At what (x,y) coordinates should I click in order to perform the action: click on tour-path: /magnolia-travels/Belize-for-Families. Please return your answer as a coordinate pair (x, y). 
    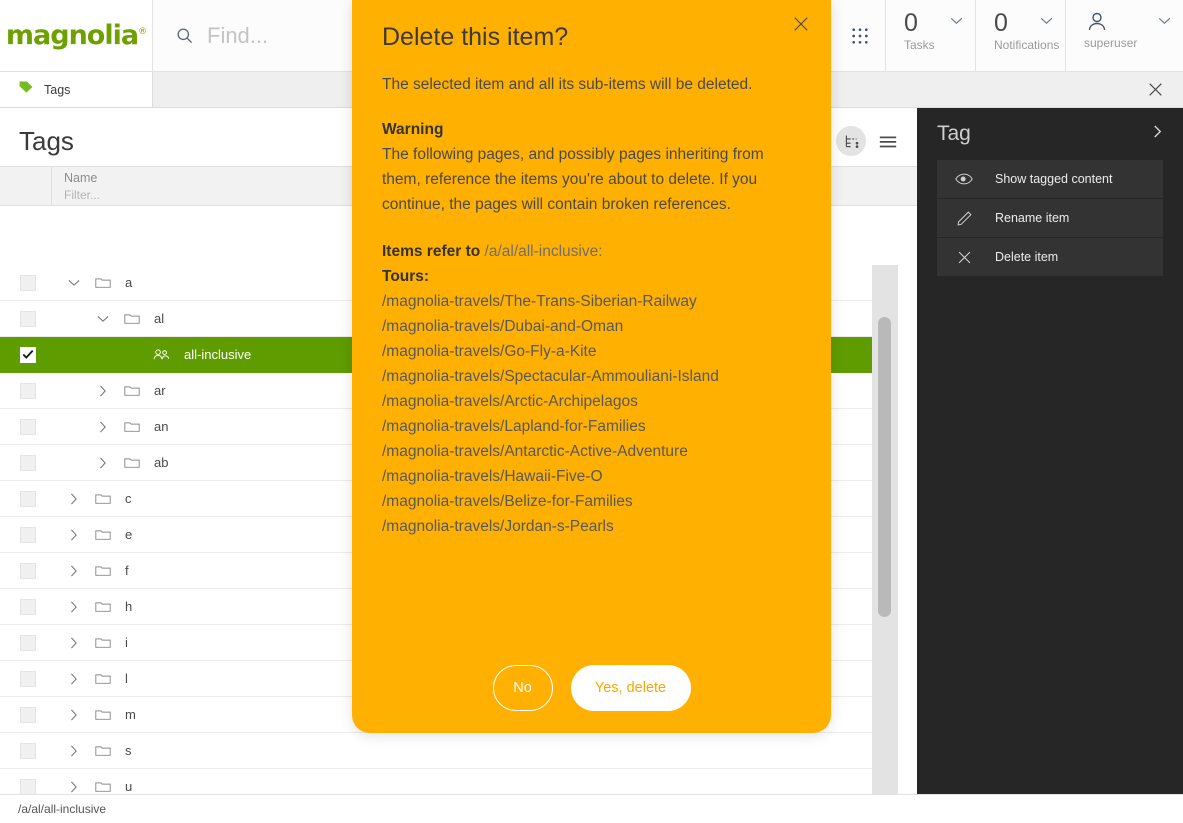
    Looking at the image, I should click on (507, 501).